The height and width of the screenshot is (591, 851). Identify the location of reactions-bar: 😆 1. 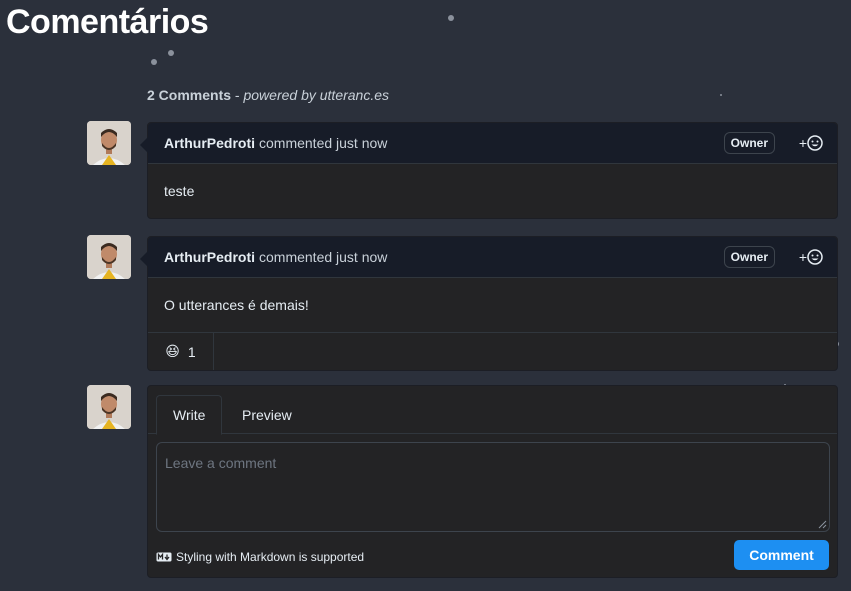
(492, 351).